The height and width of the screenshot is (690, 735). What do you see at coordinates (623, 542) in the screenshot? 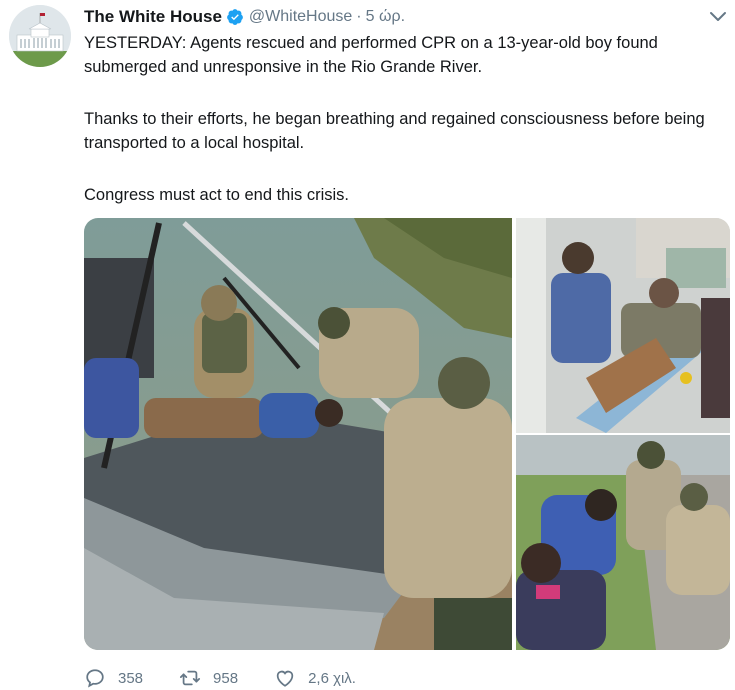
I see `photo-riverbank` at bounding box center [623, 542].